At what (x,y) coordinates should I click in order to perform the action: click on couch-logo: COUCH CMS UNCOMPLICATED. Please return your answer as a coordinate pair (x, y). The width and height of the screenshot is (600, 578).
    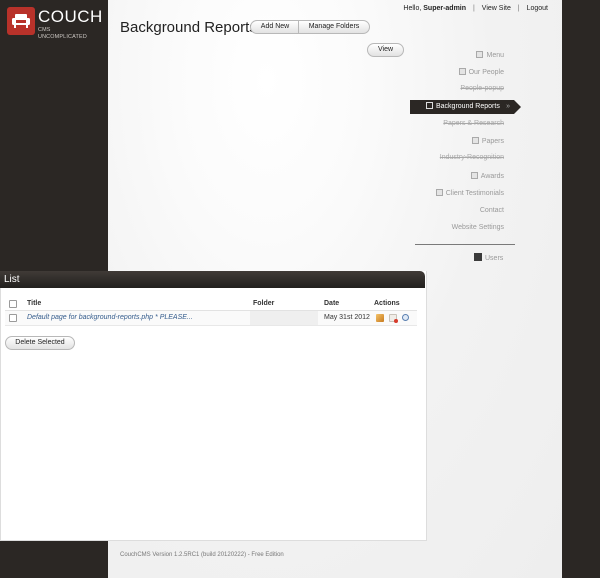
    Looking at the image, I should click on (54, 23).